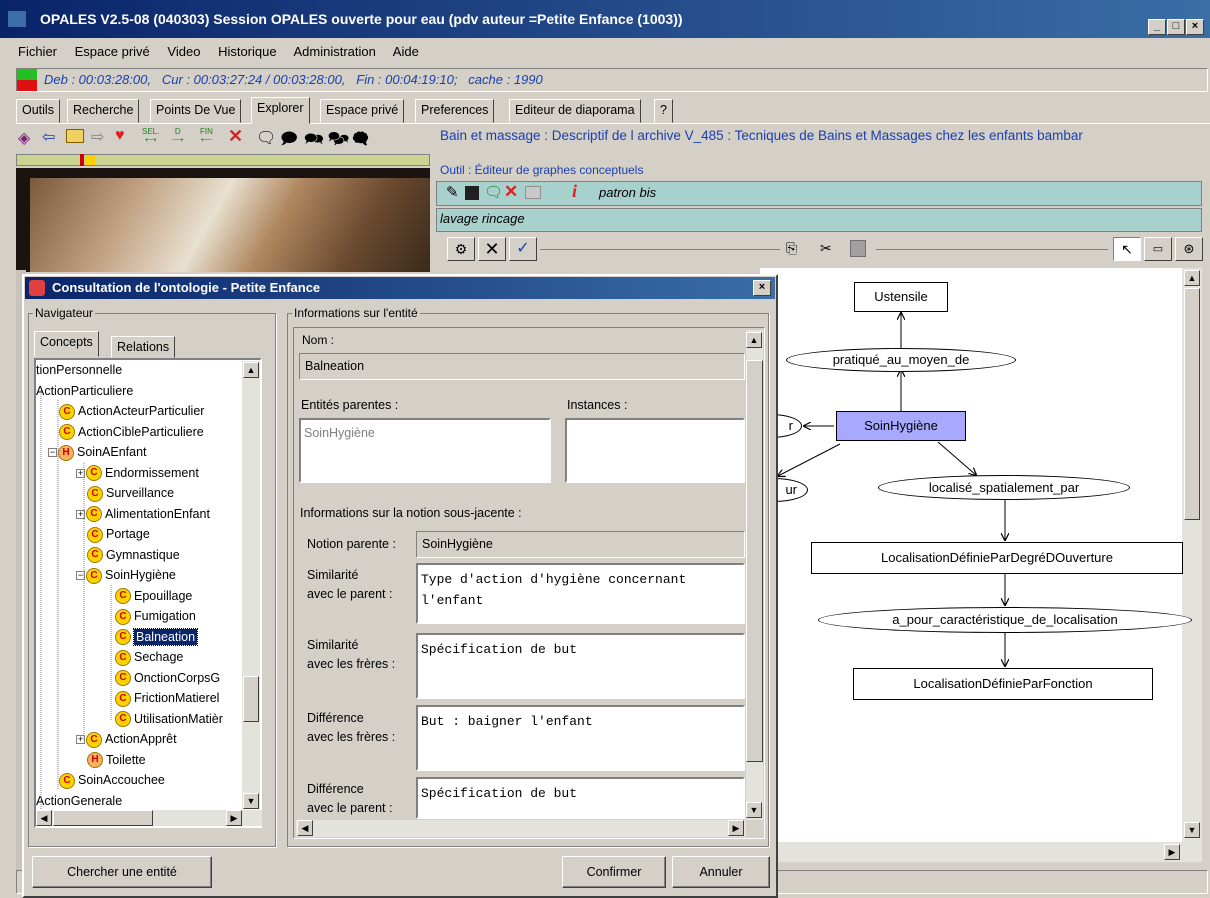 The height and width of the screenshot is (898, 1210). I want to click on forward-arrow-icon: ⇨, so click(97, 137).